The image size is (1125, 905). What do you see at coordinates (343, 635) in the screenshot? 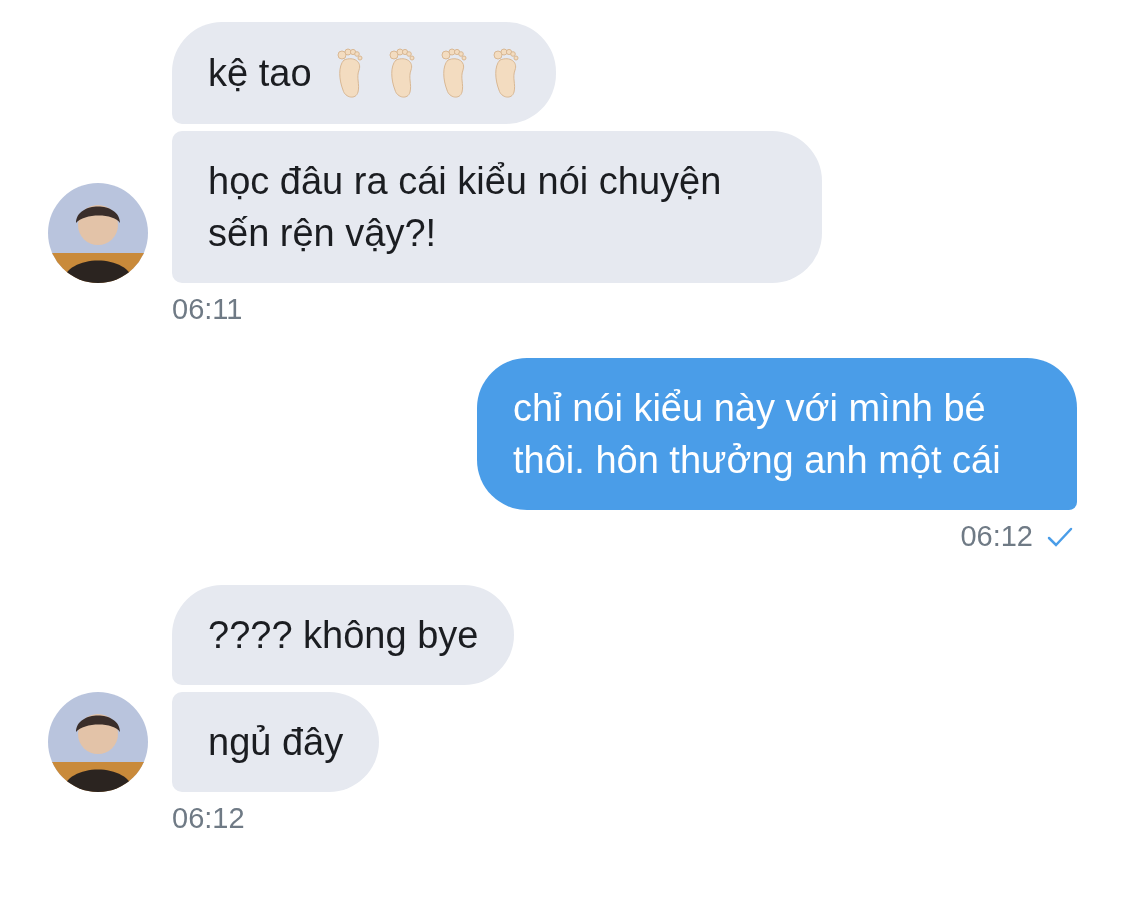
I see `message-bubble: ???? không bye` at bounding box center [343, 635].